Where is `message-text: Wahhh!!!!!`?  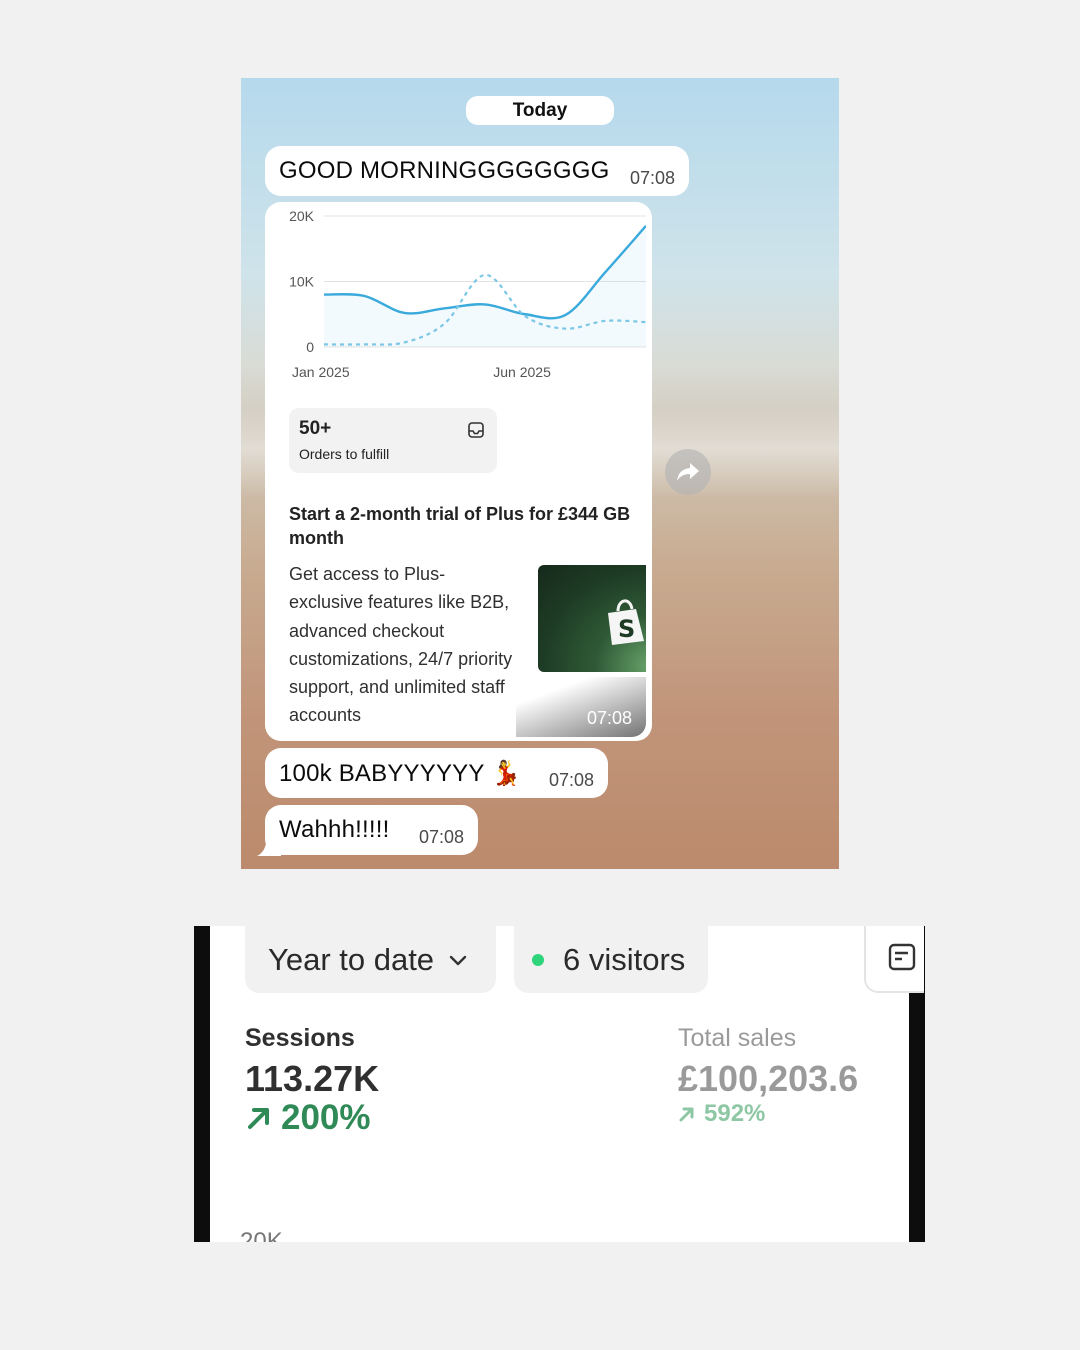 message-text: Wahhh!!!!! is located at coordinates (334, 829).